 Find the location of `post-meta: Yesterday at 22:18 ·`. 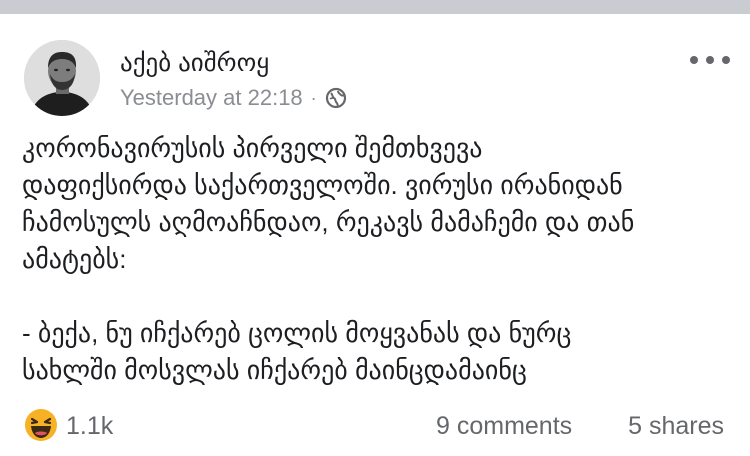

post-meta: Yesterday at 22:18 · is located at coordinates (233, 98).